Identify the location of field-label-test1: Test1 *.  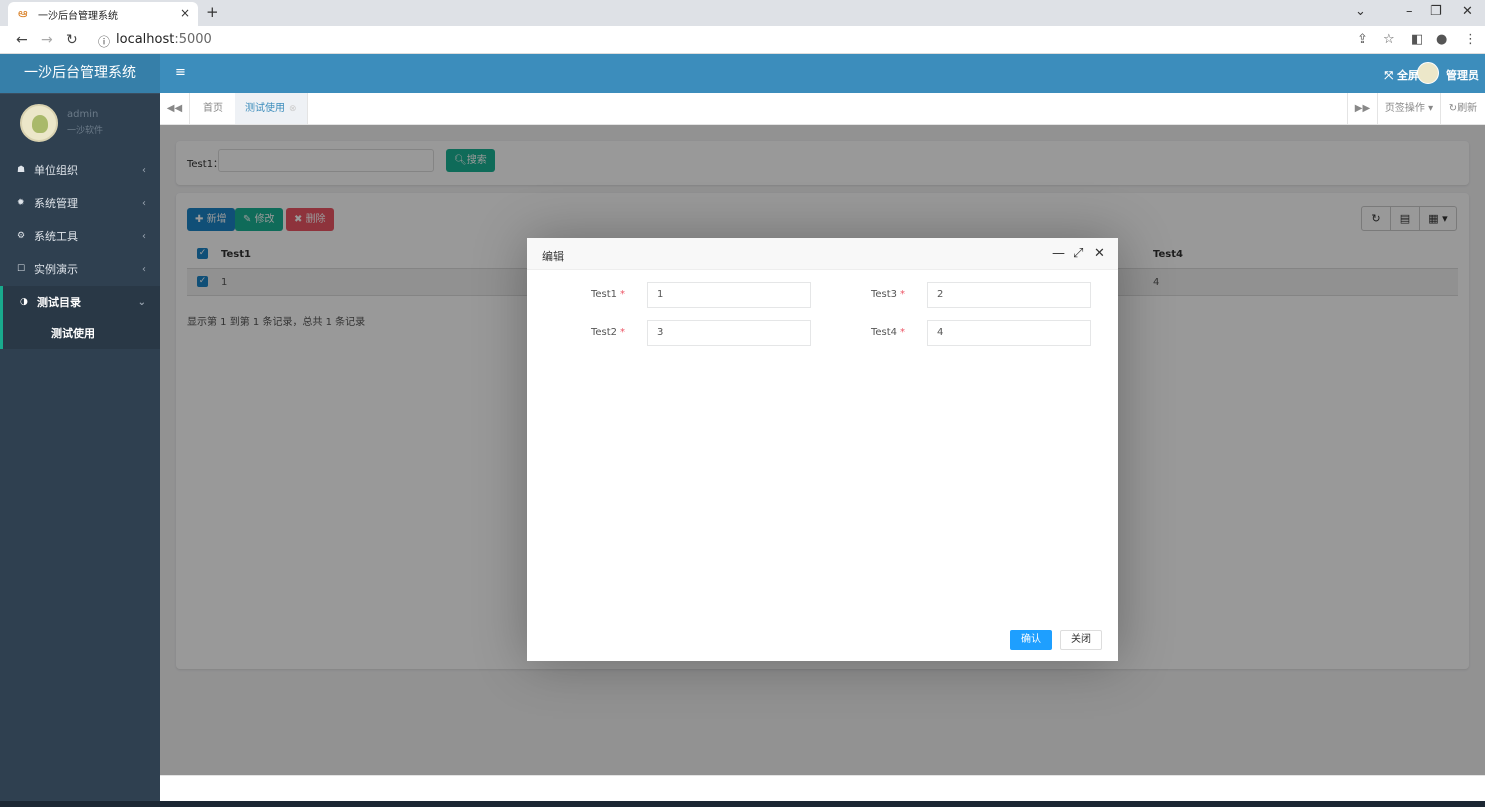
(607, 294).